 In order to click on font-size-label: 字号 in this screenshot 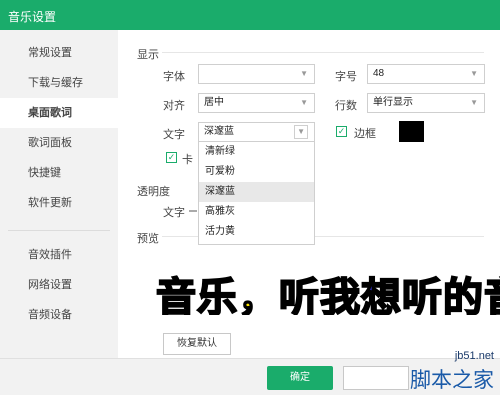, I will do `click(346, 77)`.